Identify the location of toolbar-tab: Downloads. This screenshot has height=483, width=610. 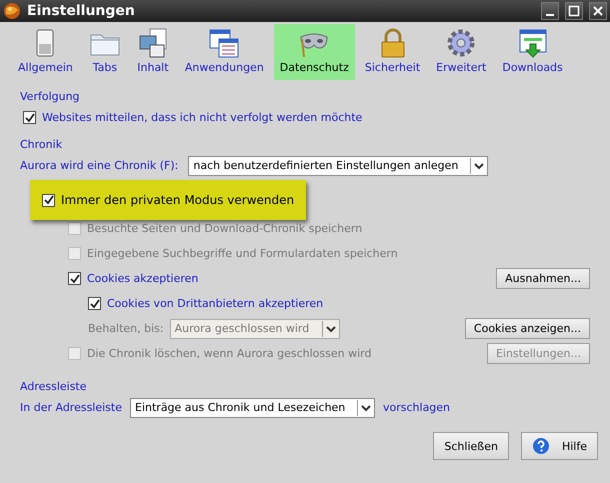
(532, 52).